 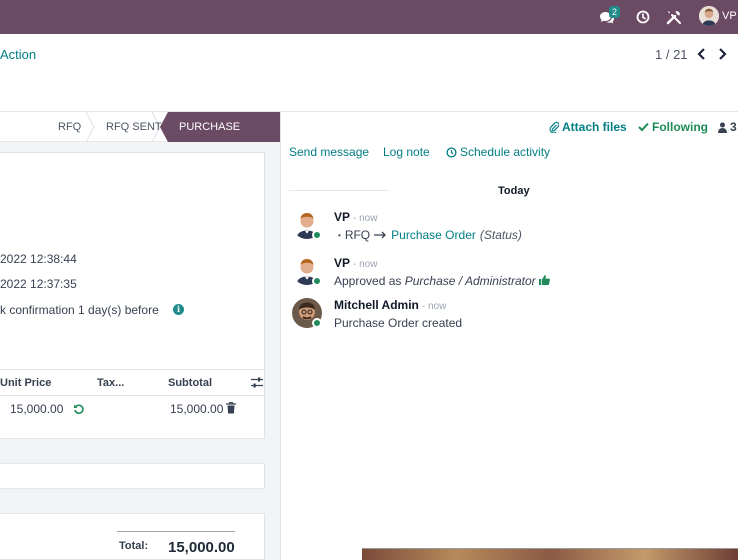 What do you see at coordinates (69, 127) in the screenshot?
I see `status-rfq: RFQ` at bounding box center [69, 127].